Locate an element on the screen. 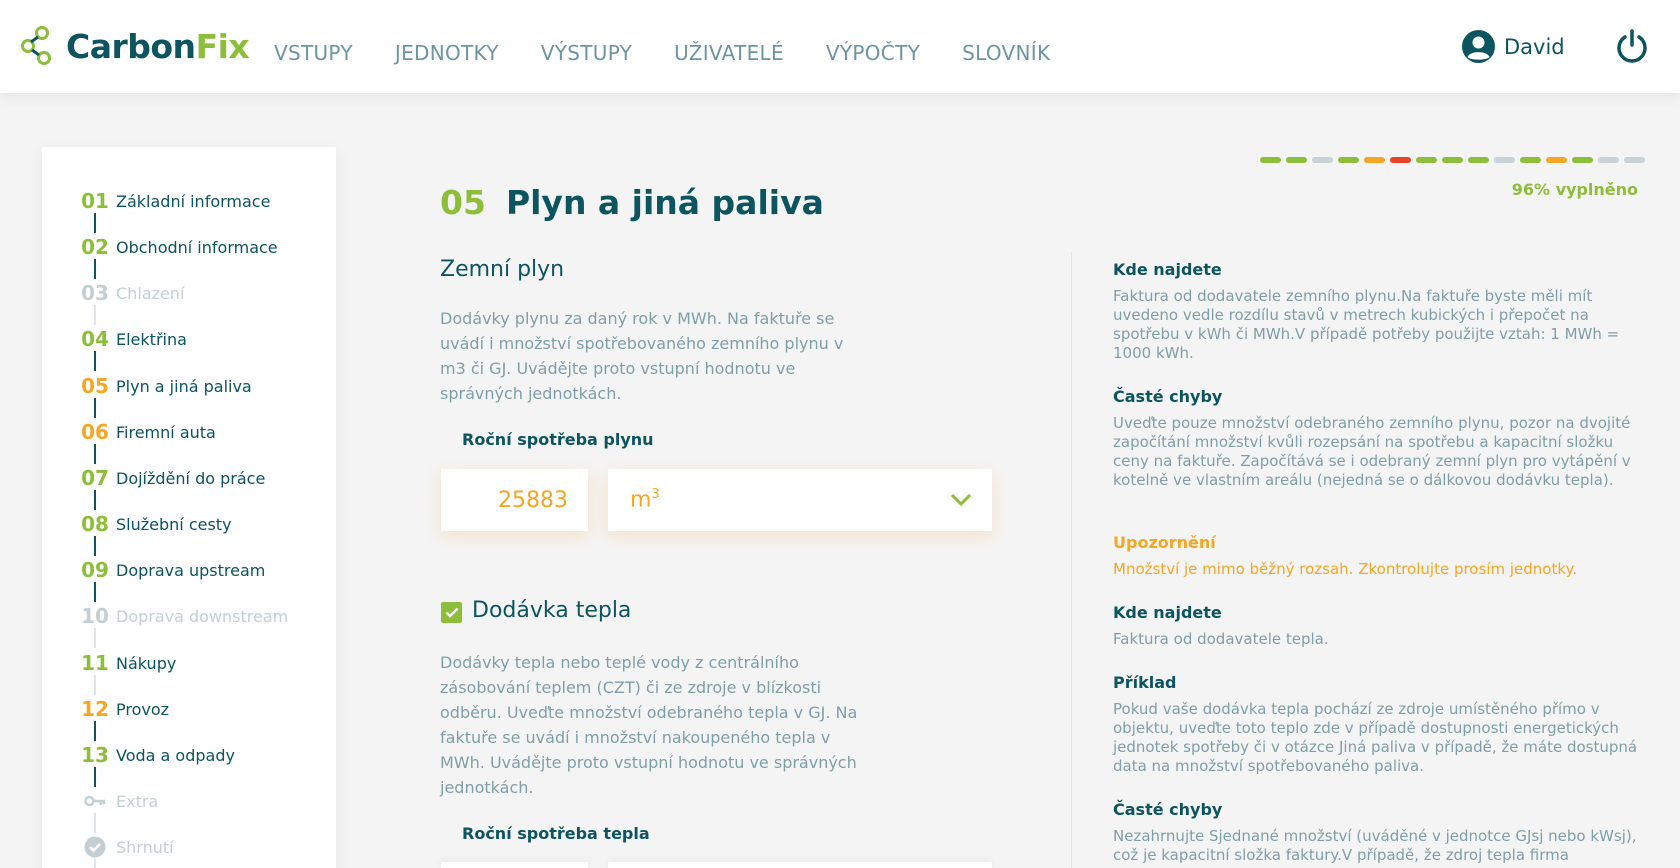 The image size is (1680, 868). checkmark-icon is located at coordinates (451, 612).